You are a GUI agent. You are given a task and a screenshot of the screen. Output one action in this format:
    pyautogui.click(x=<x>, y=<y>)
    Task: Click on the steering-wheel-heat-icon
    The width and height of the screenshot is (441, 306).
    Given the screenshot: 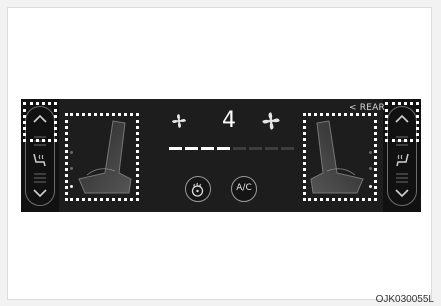 What is the action you would take?
    pyautogui.click(x=197, y=189)
    